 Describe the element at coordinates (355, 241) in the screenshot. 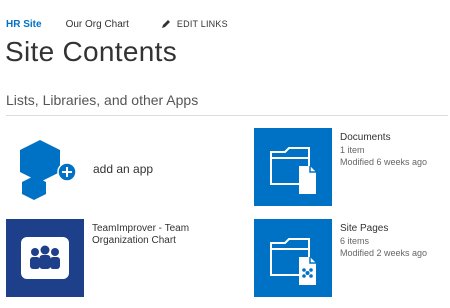

I see `site-pages-count: 6 items` at that location.